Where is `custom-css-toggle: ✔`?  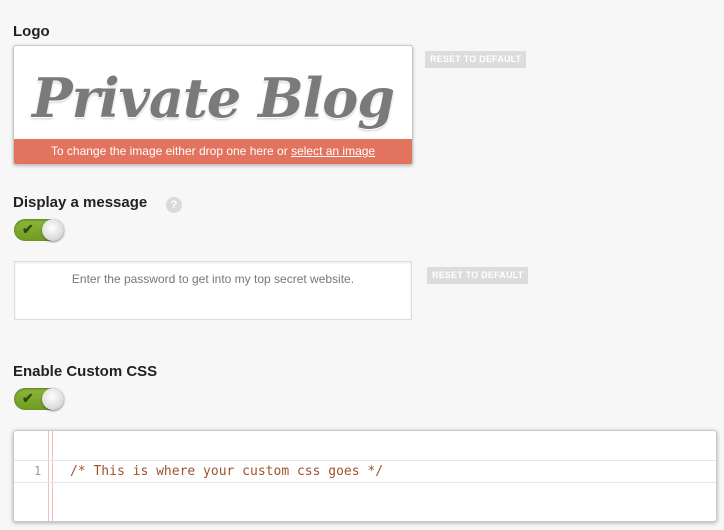 custom-css-toggle: ✔ is located at coordinates (39, 399).